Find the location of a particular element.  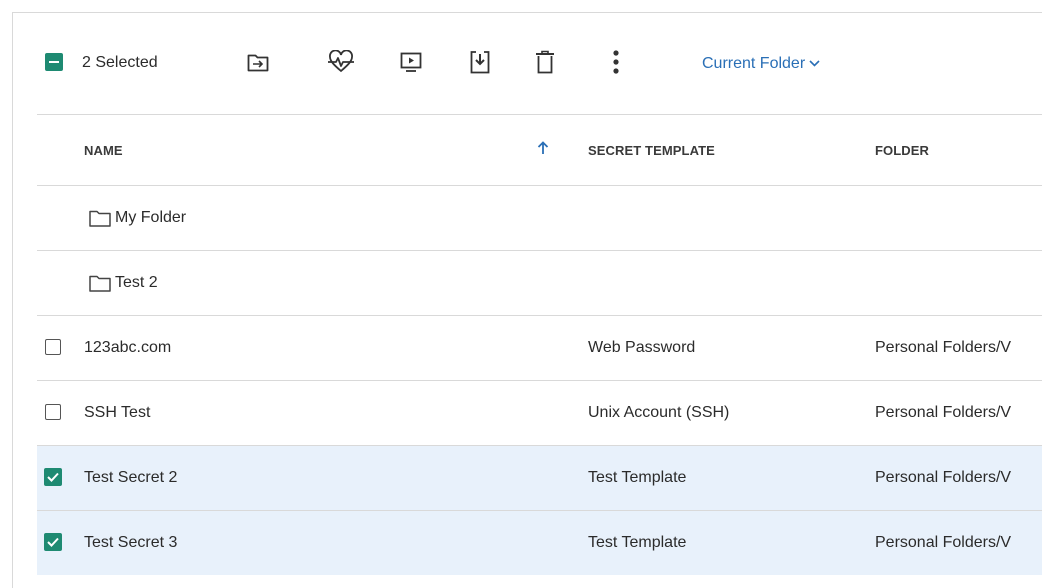

sort-ascending-icon is located at coordinates (543, 150).